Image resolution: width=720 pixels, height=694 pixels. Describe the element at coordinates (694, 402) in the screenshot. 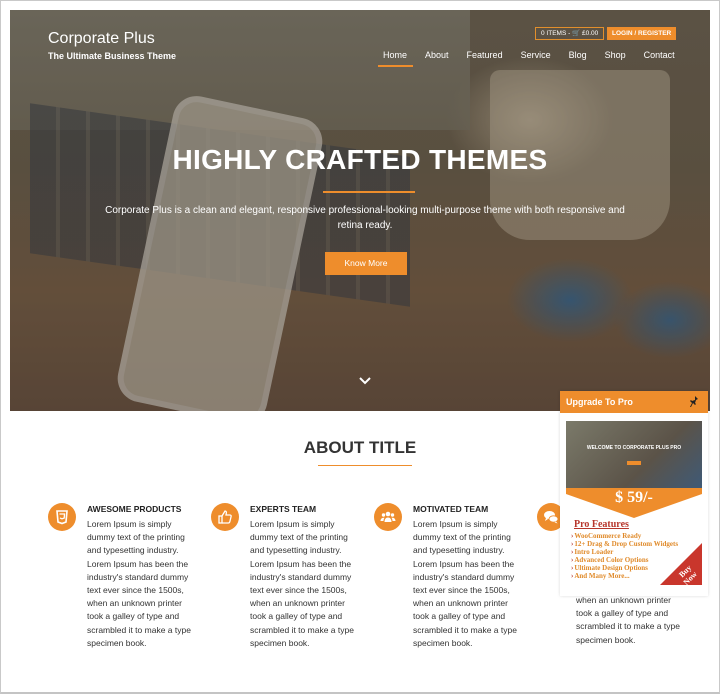

I see `pin-icon` at that location.